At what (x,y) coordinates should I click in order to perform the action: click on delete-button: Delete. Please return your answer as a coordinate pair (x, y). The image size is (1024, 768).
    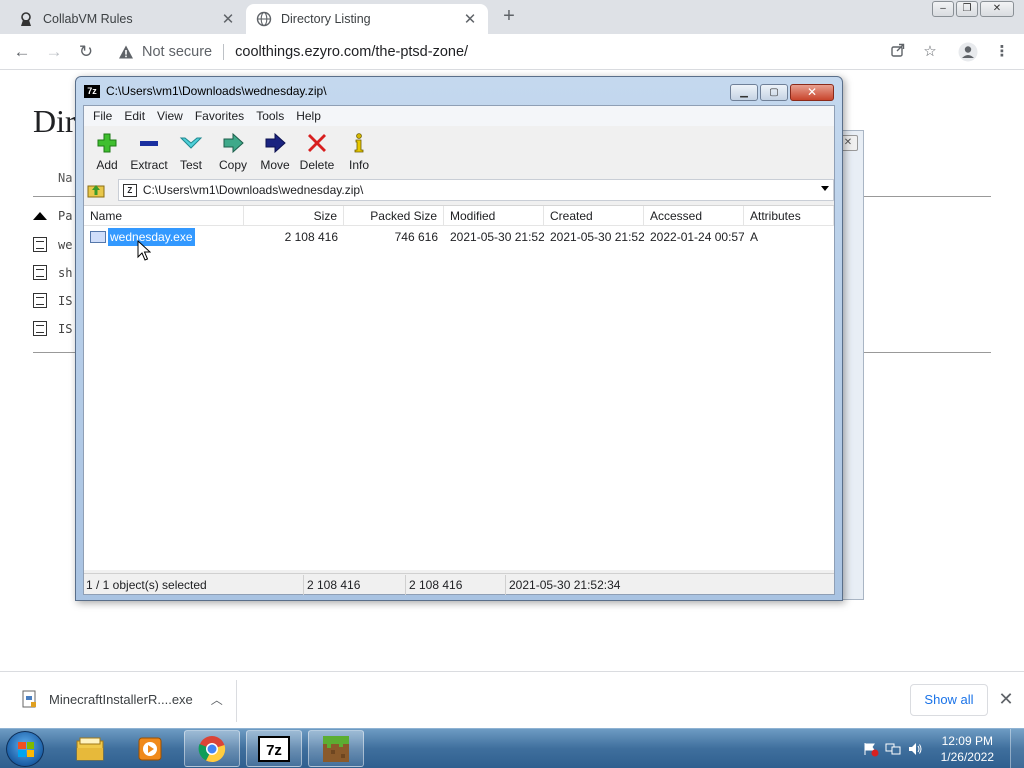
    Looking at the image, I should click on (317, 151).